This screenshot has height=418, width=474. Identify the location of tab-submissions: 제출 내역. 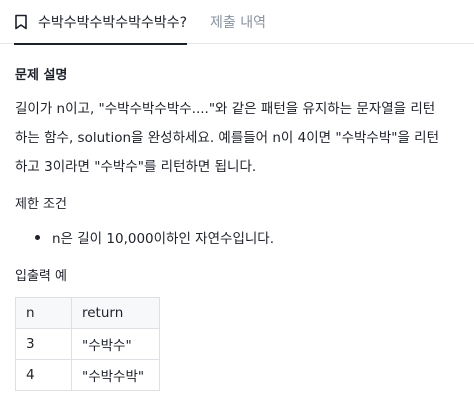
(238, 22).